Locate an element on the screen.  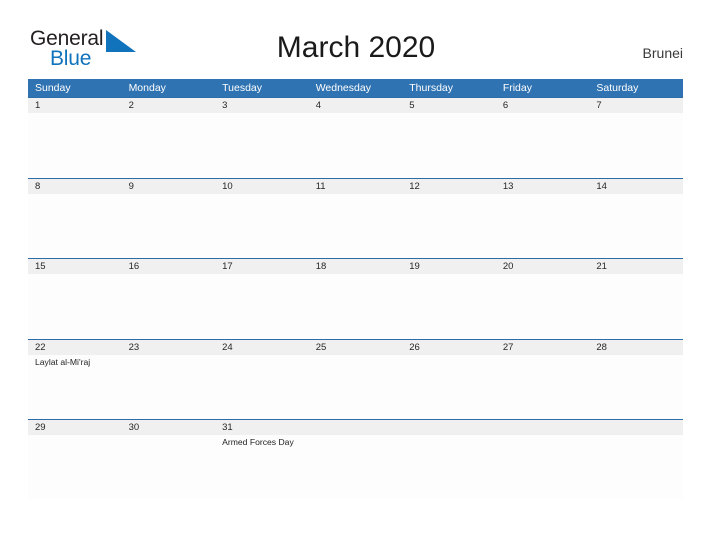
weekday-header-thursday: Thursday is located at coordinates (431, 88).